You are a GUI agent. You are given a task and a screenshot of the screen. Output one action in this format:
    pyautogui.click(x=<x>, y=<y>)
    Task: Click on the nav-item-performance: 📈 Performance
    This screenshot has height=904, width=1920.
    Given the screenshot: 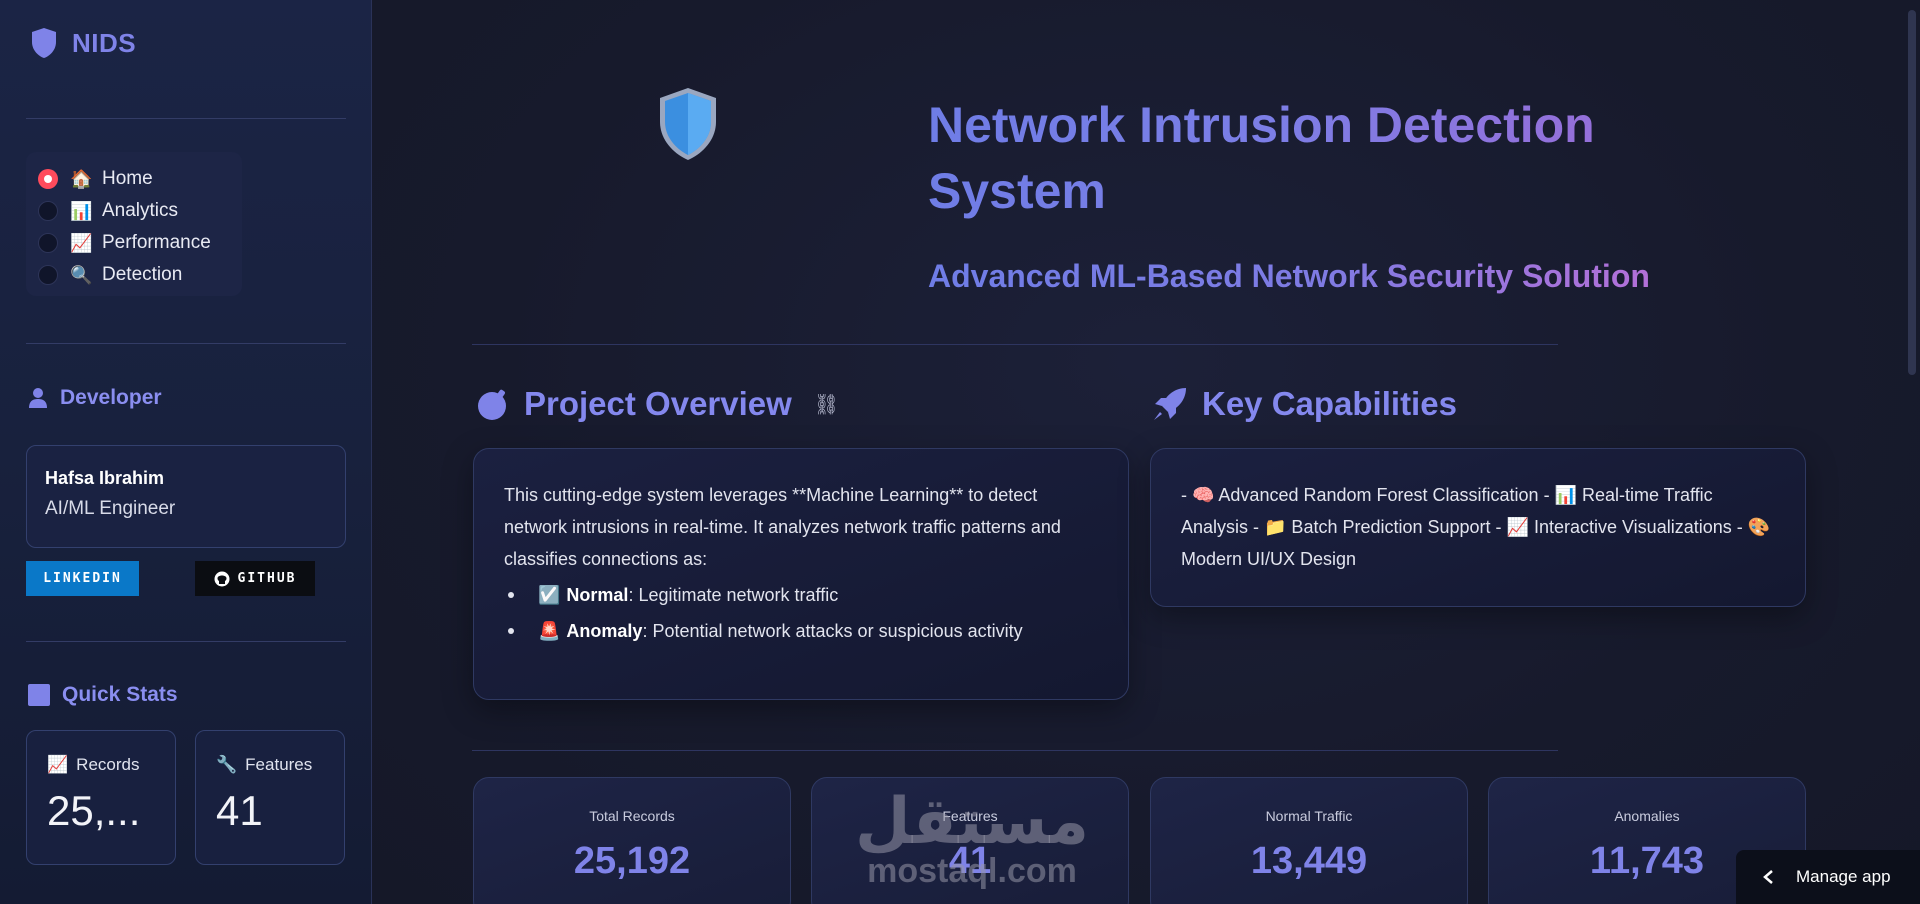 What is the action you would take?
    pyautogui.click(x=140, y=243)
    